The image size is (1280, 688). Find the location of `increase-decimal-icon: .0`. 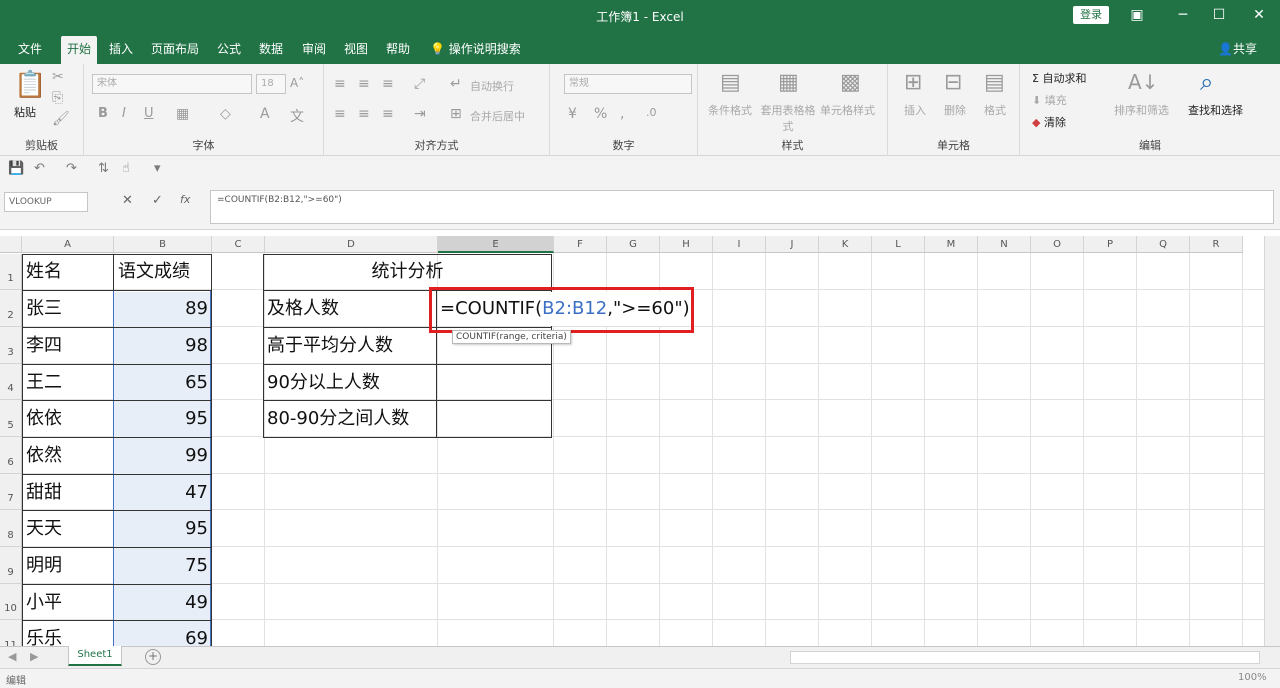

increase-decimal-icon: .0 is located at coordinates (651, 112).